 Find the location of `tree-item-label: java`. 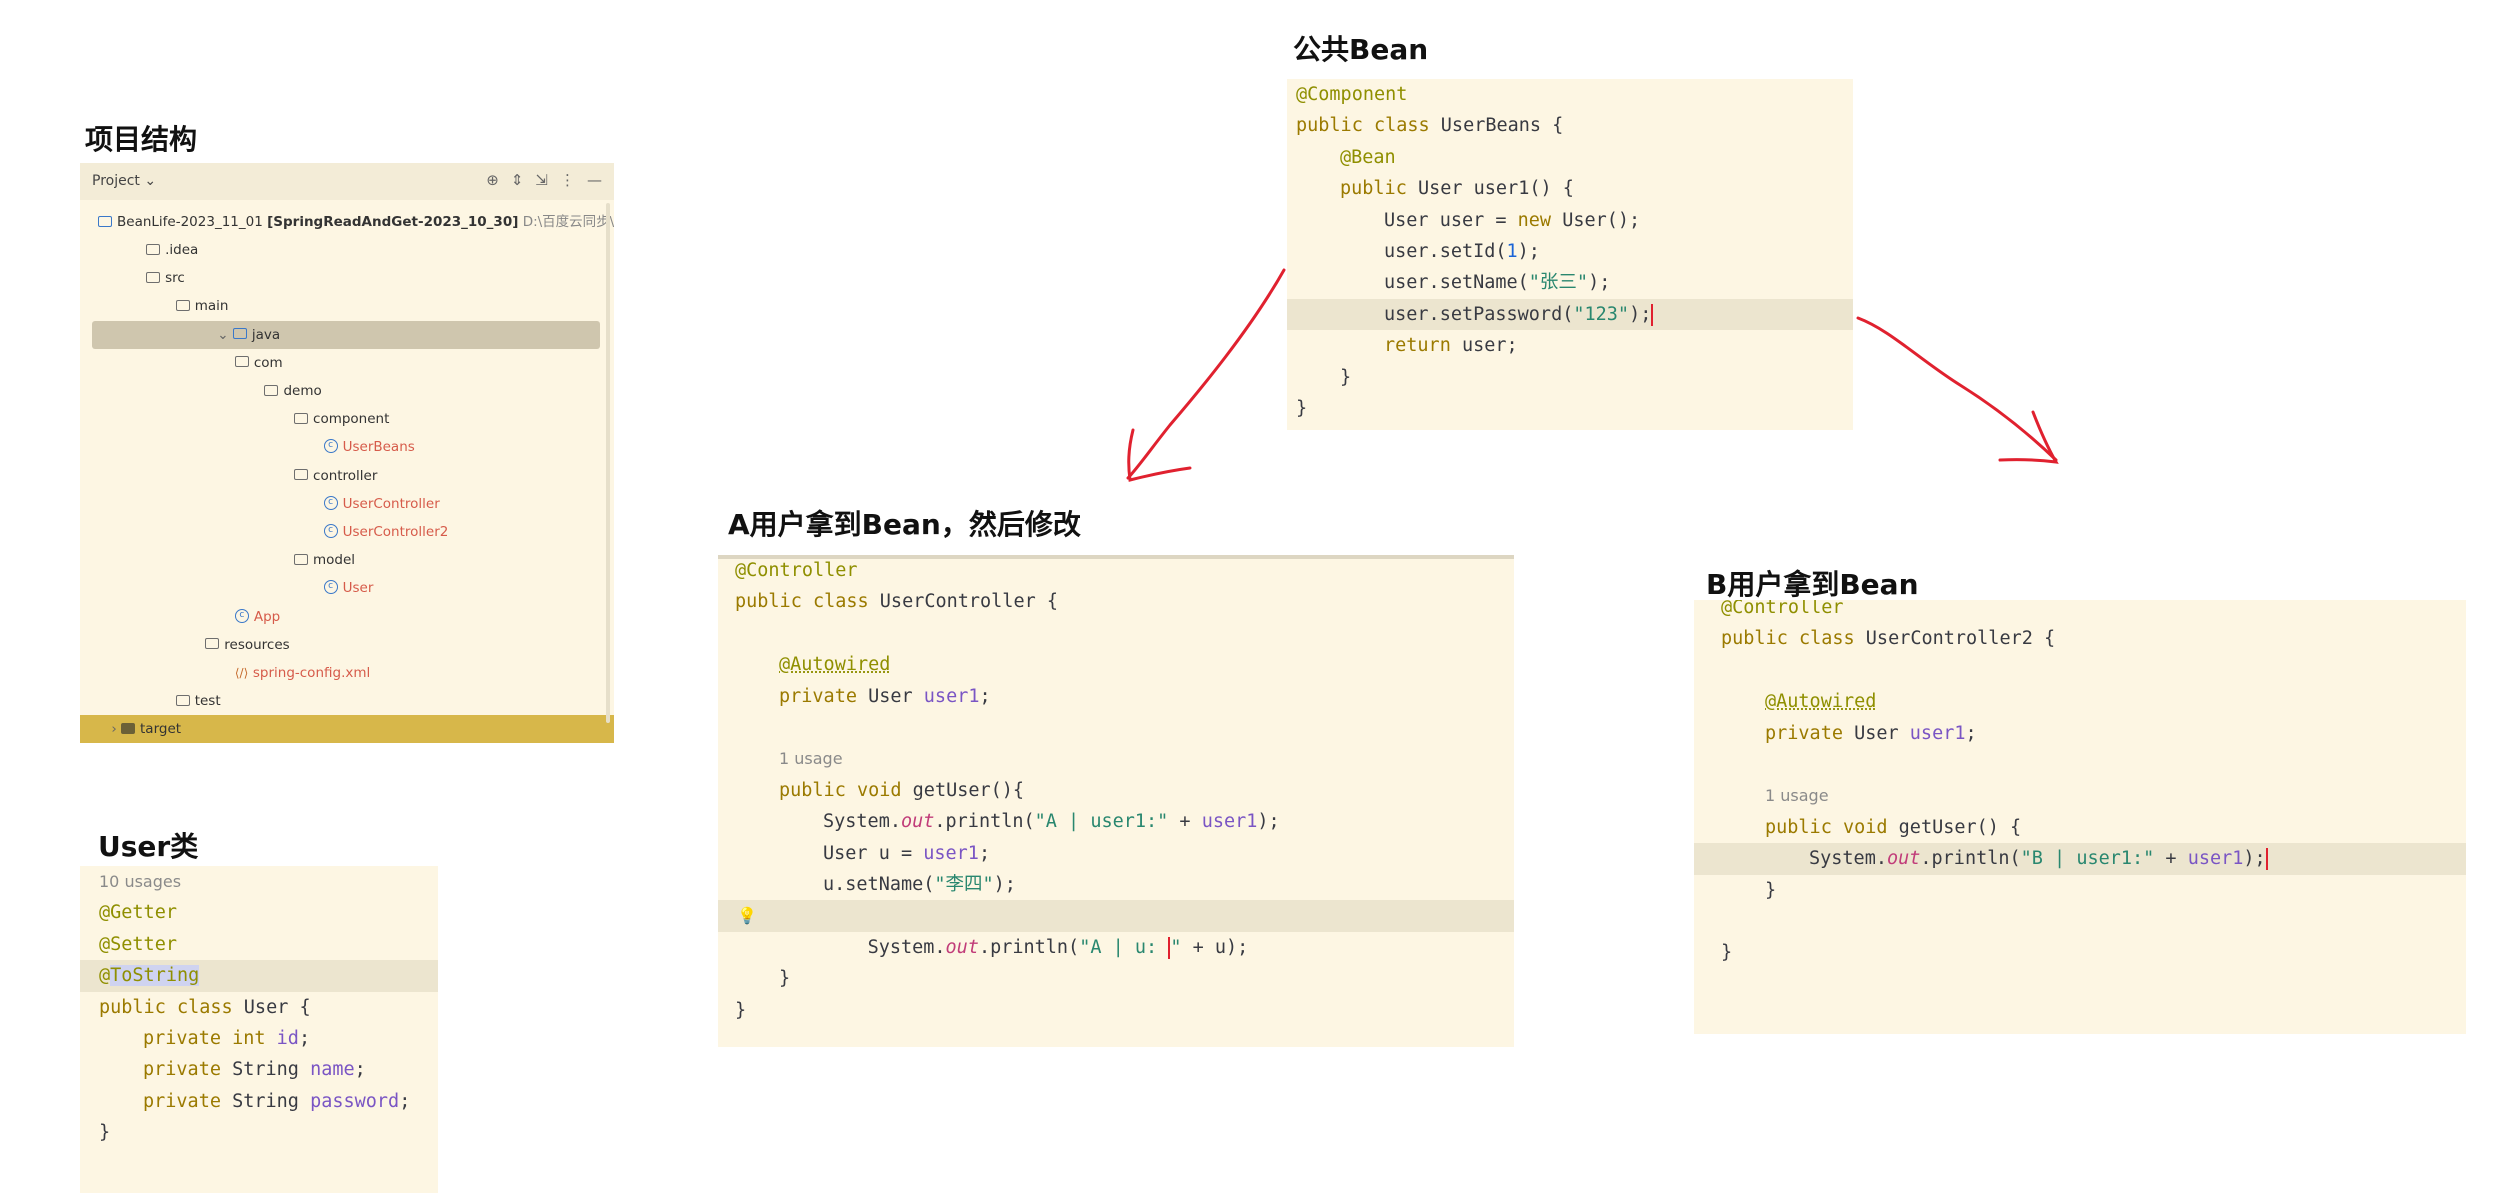

tree-item-label: java is located at coordinates (266, 334).